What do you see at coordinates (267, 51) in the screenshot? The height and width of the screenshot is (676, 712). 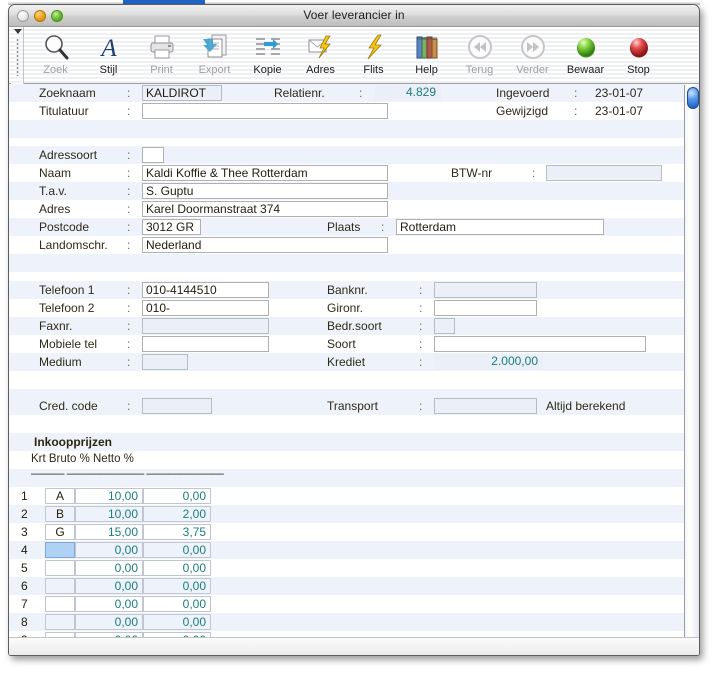 I see `toolbar-button-kopie: Kopie` at bounding box center [267, 51].